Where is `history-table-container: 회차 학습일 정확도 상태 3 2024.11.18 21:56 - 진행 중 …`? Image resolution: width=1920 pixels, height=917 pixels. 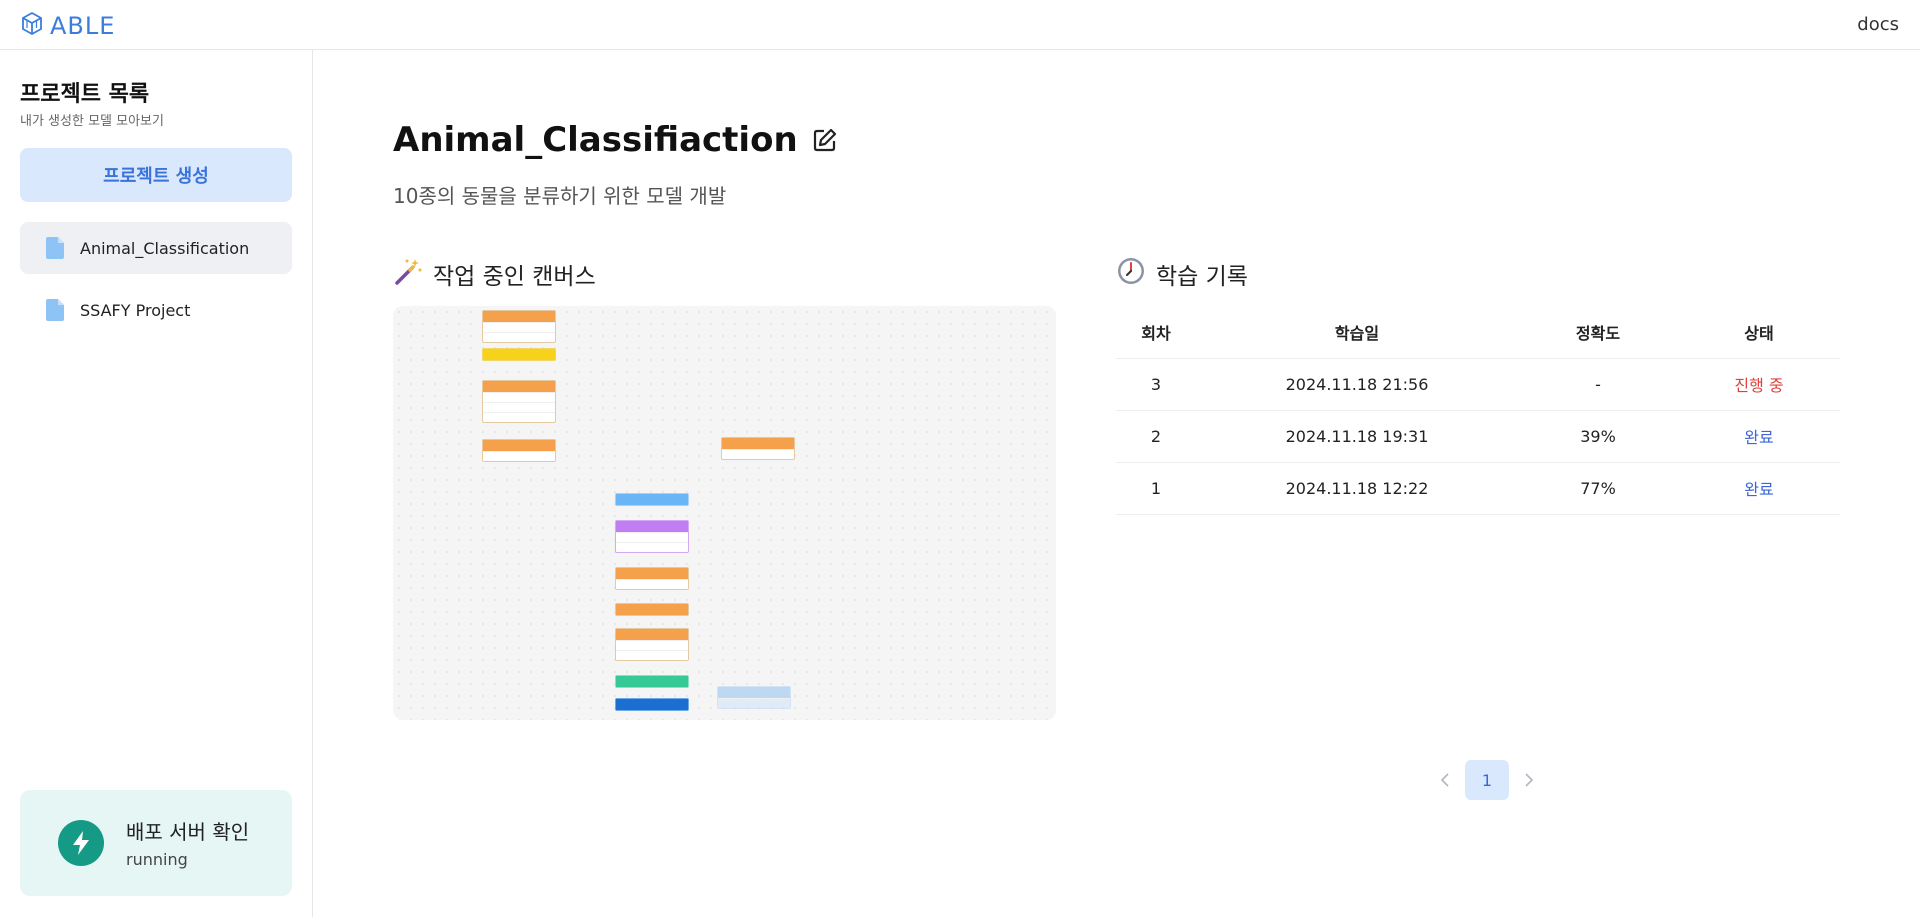 history-table-container: 회차 학습일 정확도 상태 3 2024.11.18 21:56 - 진행 중 … is located at coordinates (1478, 410).